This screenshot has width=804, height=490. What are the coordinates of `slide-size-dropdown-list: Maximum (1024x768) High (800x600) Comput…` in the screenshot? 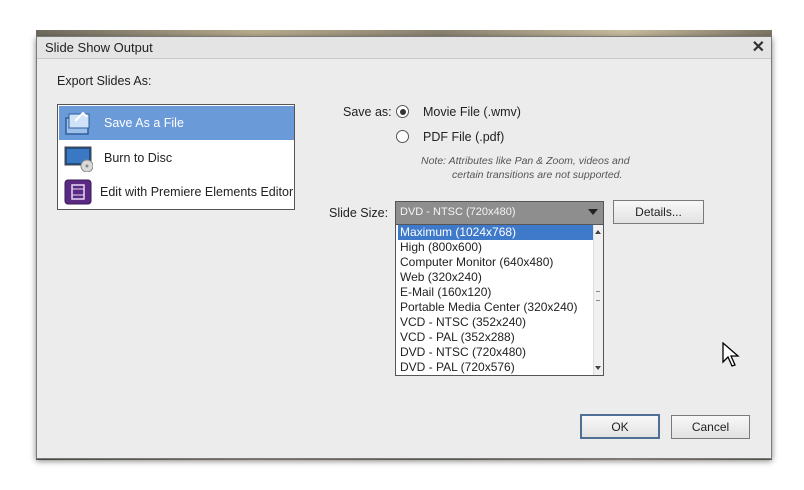 It's located at (499, 300).